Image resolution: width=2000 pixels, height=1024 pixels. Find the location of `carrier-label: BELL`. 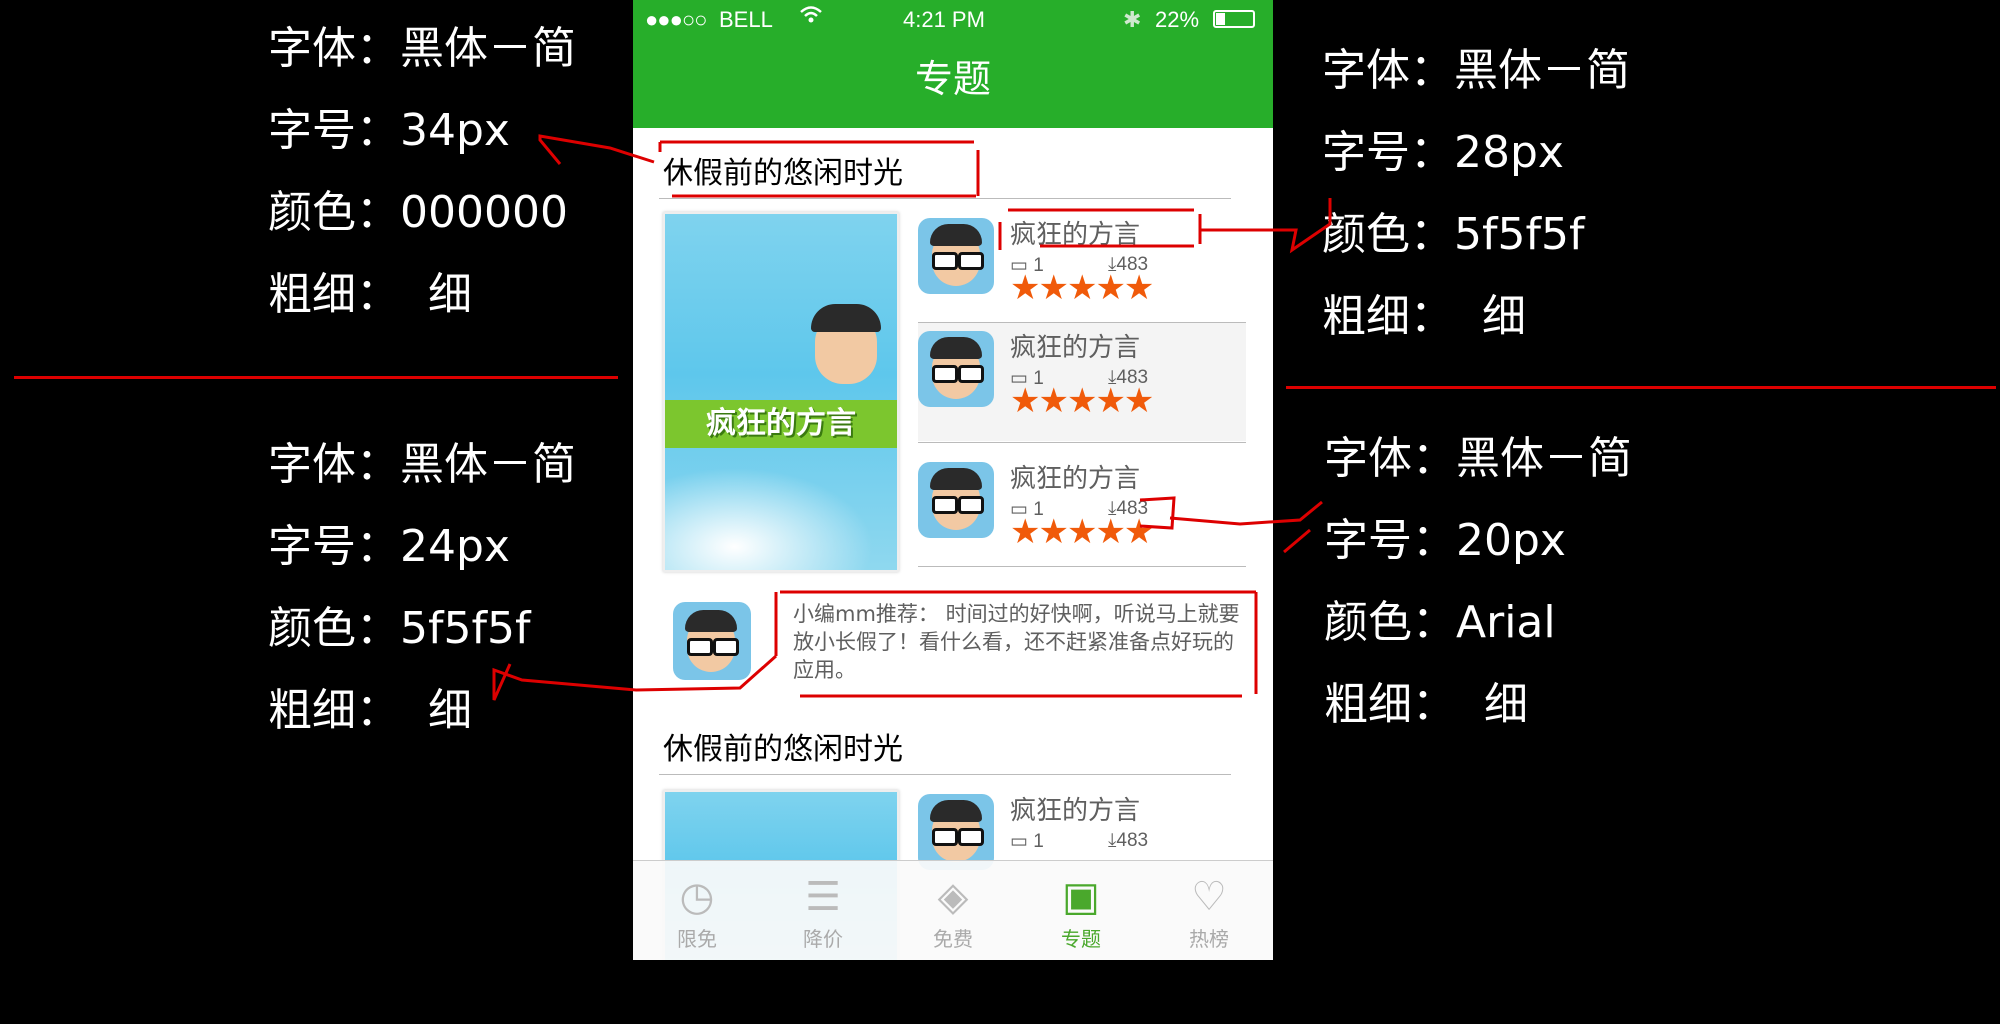

carrier-label: BELL is located at coordinates (746, 19).